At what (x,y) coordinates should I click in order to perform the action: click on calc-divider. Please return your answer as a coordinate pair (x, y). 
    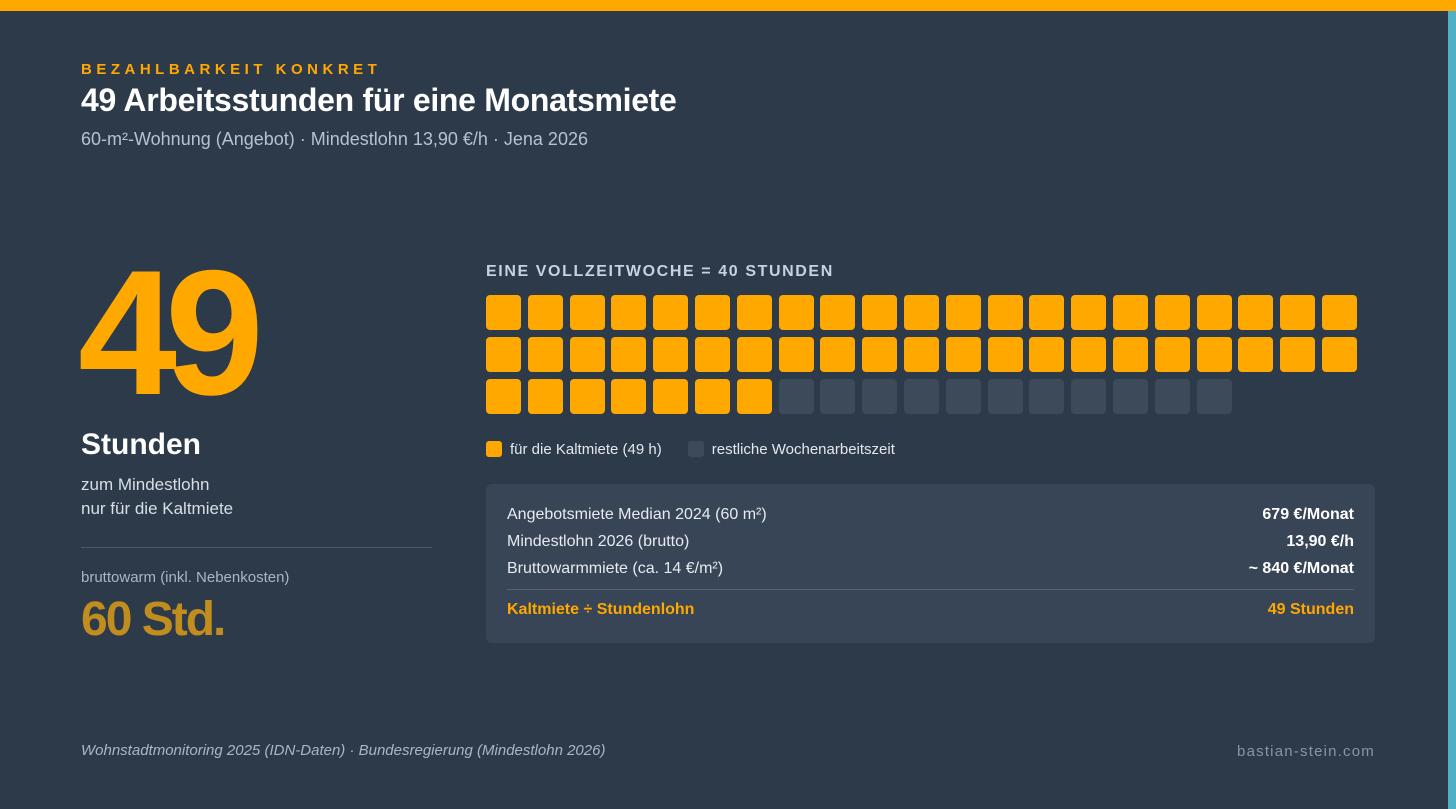
    Looking at the image, I should click on (930, 589).